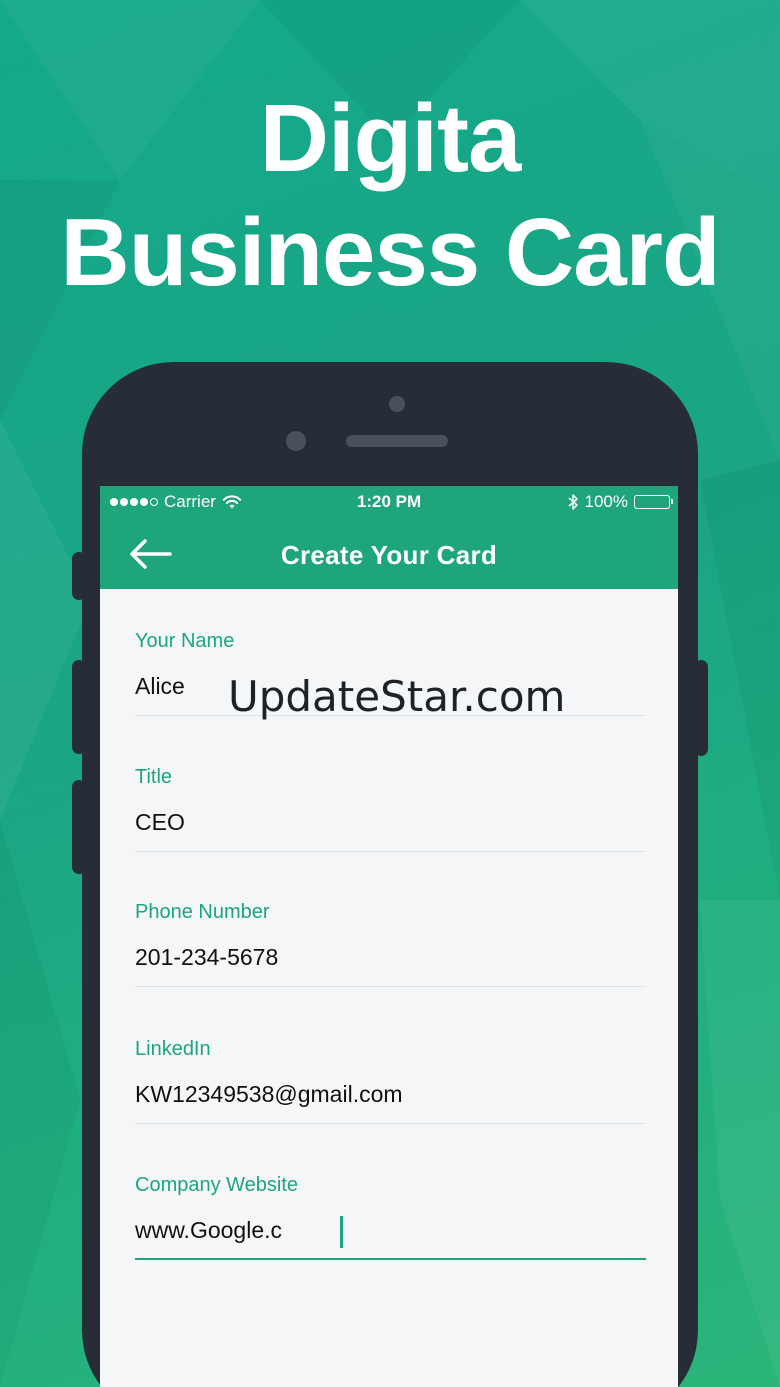 The image size is (780, 1387). What do you see at coordinates (397, 441) in the screenshot?
I see `earpiece-speaker` at bounding box center [397, 441].